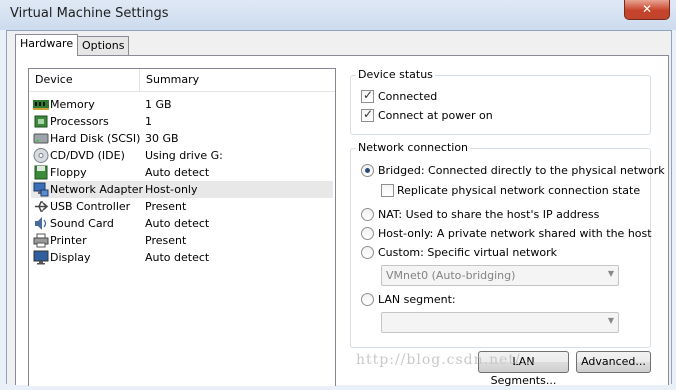 The height and width of the screenshot is (390, 676). What do you see at coordinates (158, 104) in the screenshot?
I see `device-summary: 1 GB` at bounding box center [158, 104].